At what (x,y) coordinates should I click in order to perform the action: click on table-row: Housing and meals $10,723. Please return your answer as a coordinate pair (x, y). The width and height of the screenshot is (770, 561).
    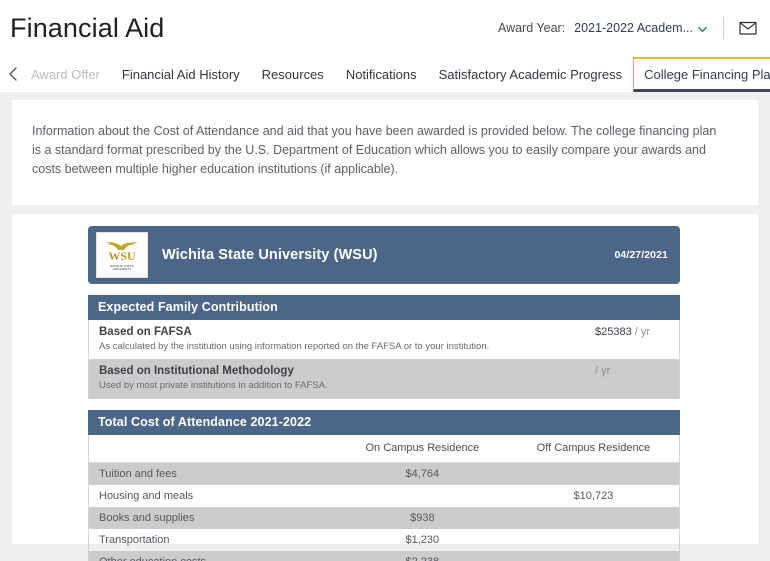
    Looking at the image, I should click on (384, 496).